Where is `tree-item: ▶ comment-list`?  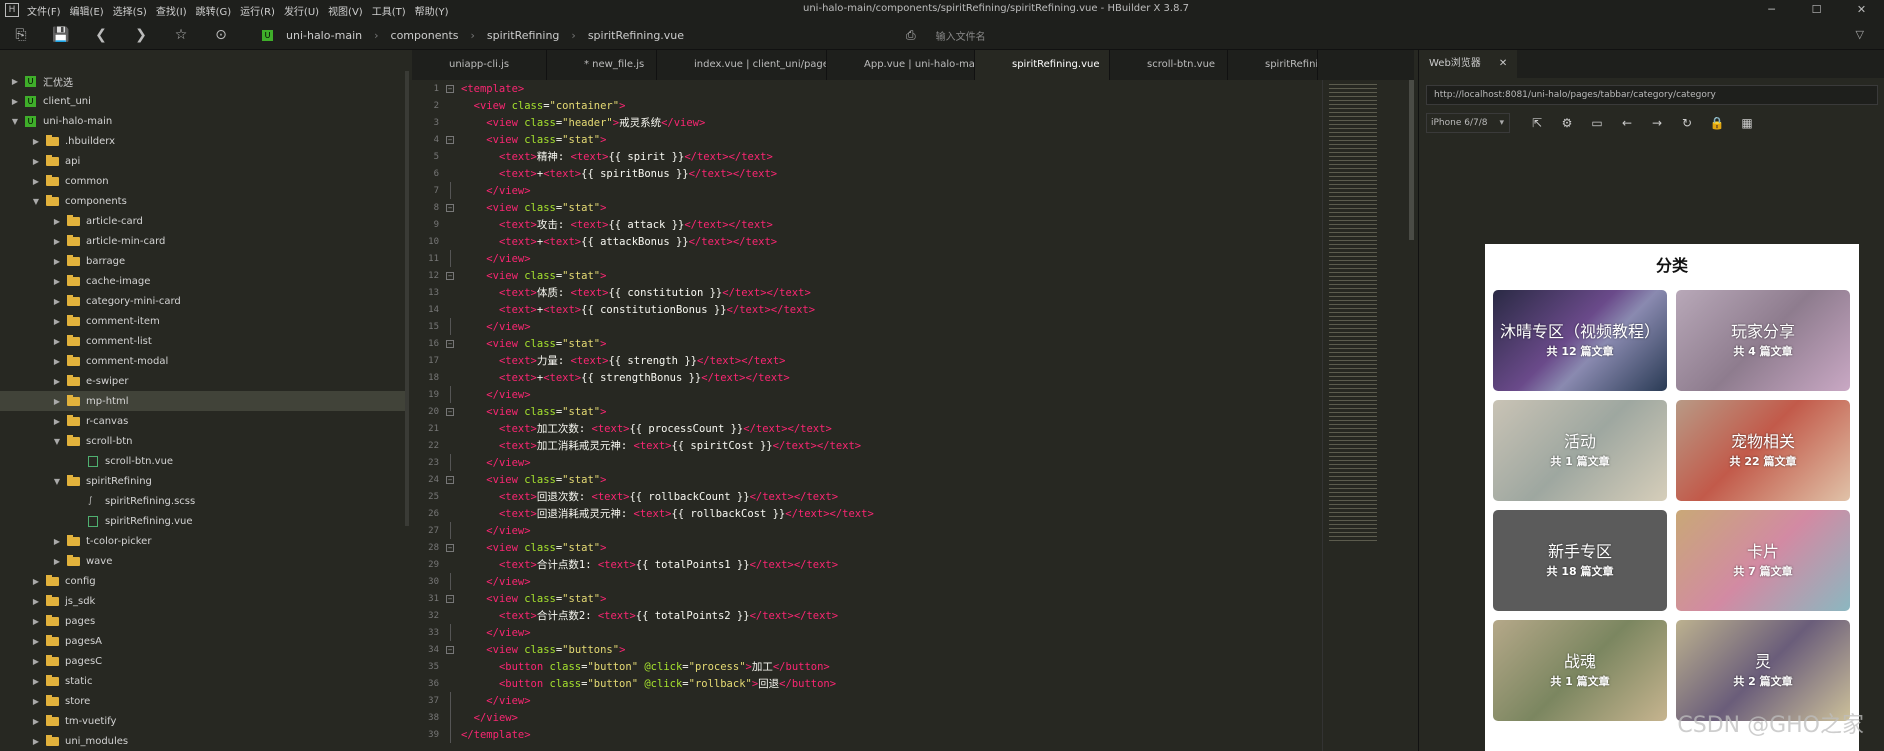 tree-item: ▶ comment-list is located at coordinates (202, 341).